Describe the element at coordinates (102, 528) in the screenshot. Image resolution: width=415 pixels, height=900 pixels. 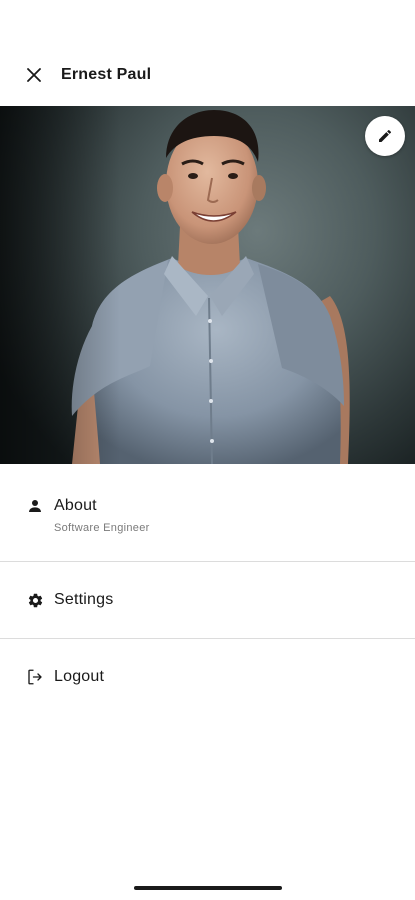
I see `about-subtitle: Software Engineer` at that location.